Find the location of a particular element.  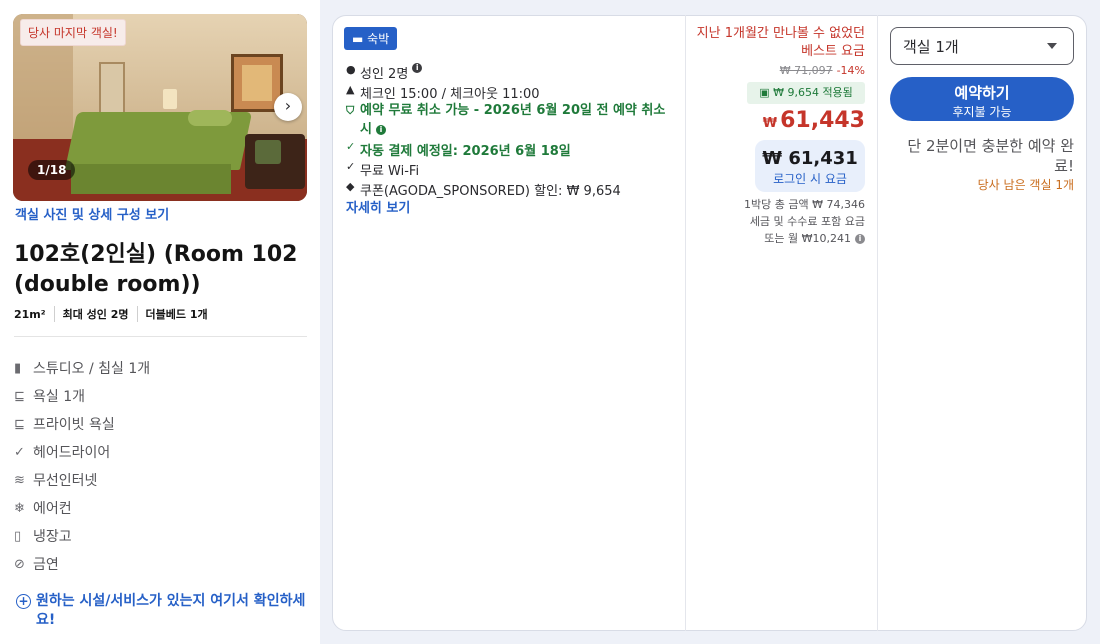

amenity-item: ✓ 헤어드라이어 is located at coordinates (82, 452).